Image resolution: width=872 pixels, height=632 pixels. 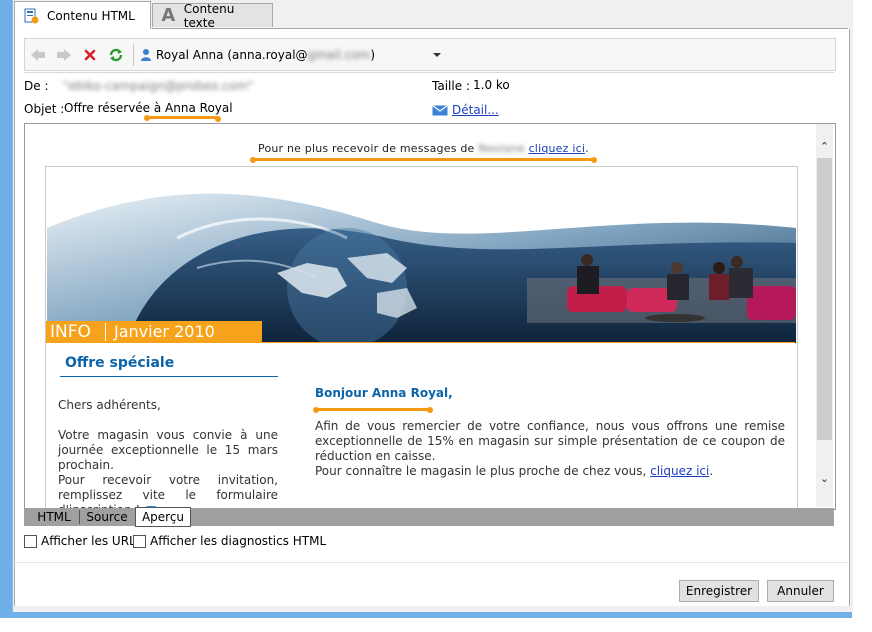 What do you see at coordinates (120, 363) in the screenshot?
I see `offer-title: Offre spéciale` at bounding box center [120, 363].